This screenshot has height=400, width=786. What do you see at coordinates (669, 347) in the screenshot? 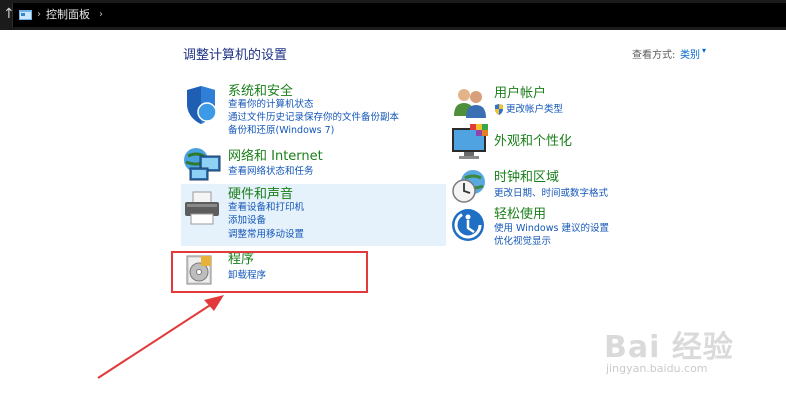
I see `baidu-watermark-logo: Bai 经验` at bounding box center [669, 347].